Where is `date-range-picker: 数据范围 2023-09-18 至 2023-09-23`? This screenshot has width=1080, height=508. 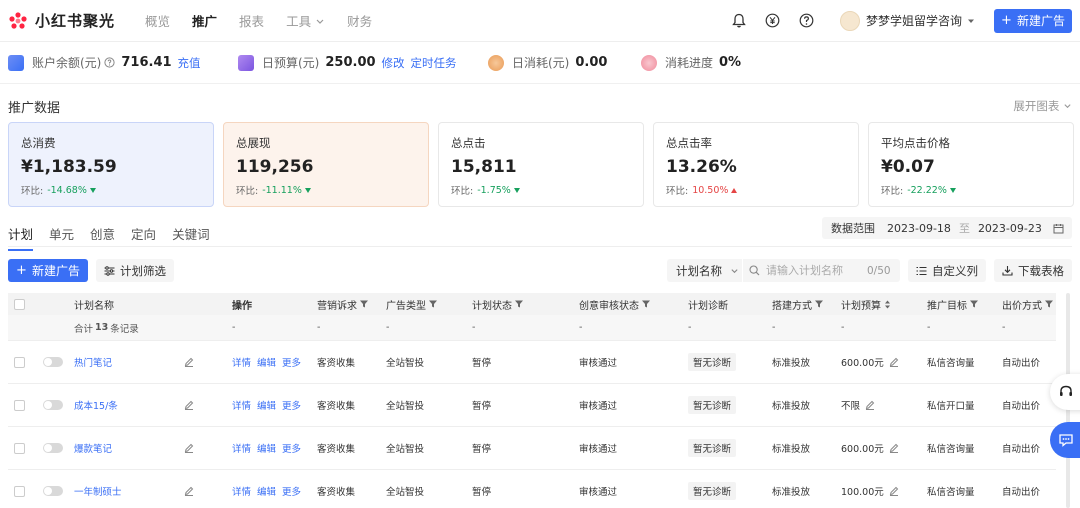
date-range-picker: 数据范围 2023-09-18 至 2023-09-23 is located at coordinates (947, 228).